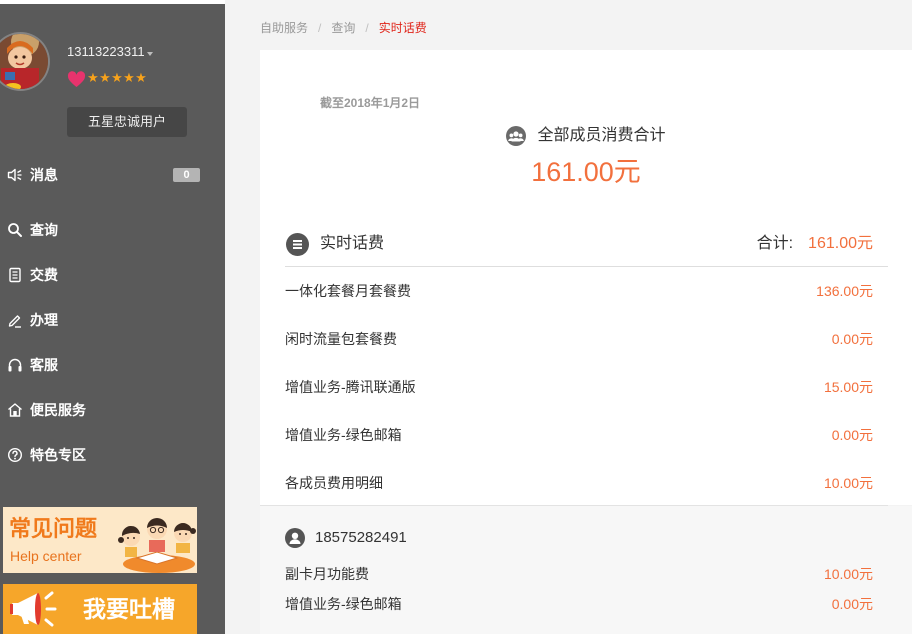 The width and height of the screenshot is (912, 634). What do you see at coordinates (100, 540) in the screenshot?
I see `help-center-banner: 常见问题 Help center` at bounding box center [100, 540].